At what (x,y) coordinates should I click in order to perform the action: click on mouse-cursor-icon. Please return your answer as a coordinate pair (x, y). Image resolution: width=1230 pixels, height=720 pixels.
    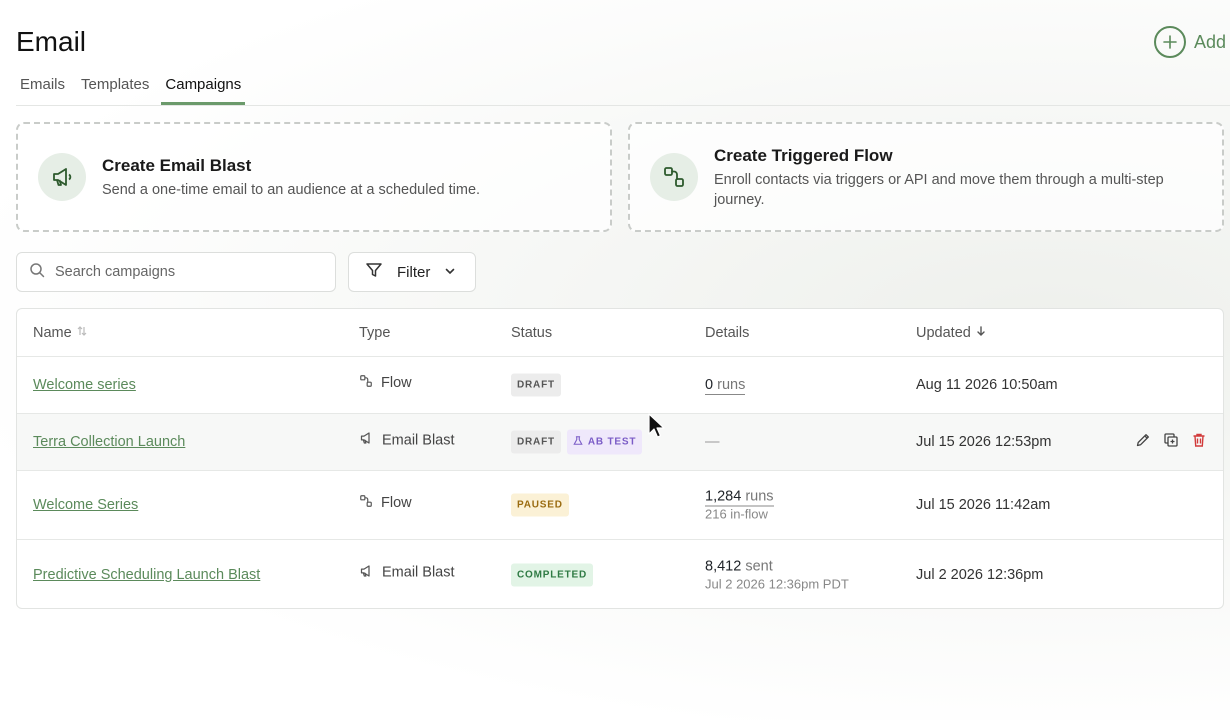
    Looking at the image, I should click on (657, 428).